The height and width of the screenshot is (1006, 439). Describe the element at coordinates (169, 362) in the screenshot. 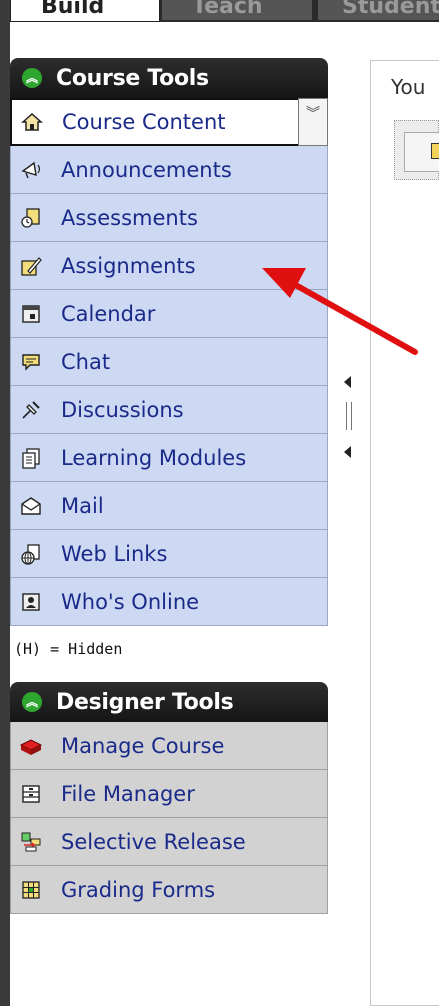

I see `sidebar-item-chat: Chat` at that location.